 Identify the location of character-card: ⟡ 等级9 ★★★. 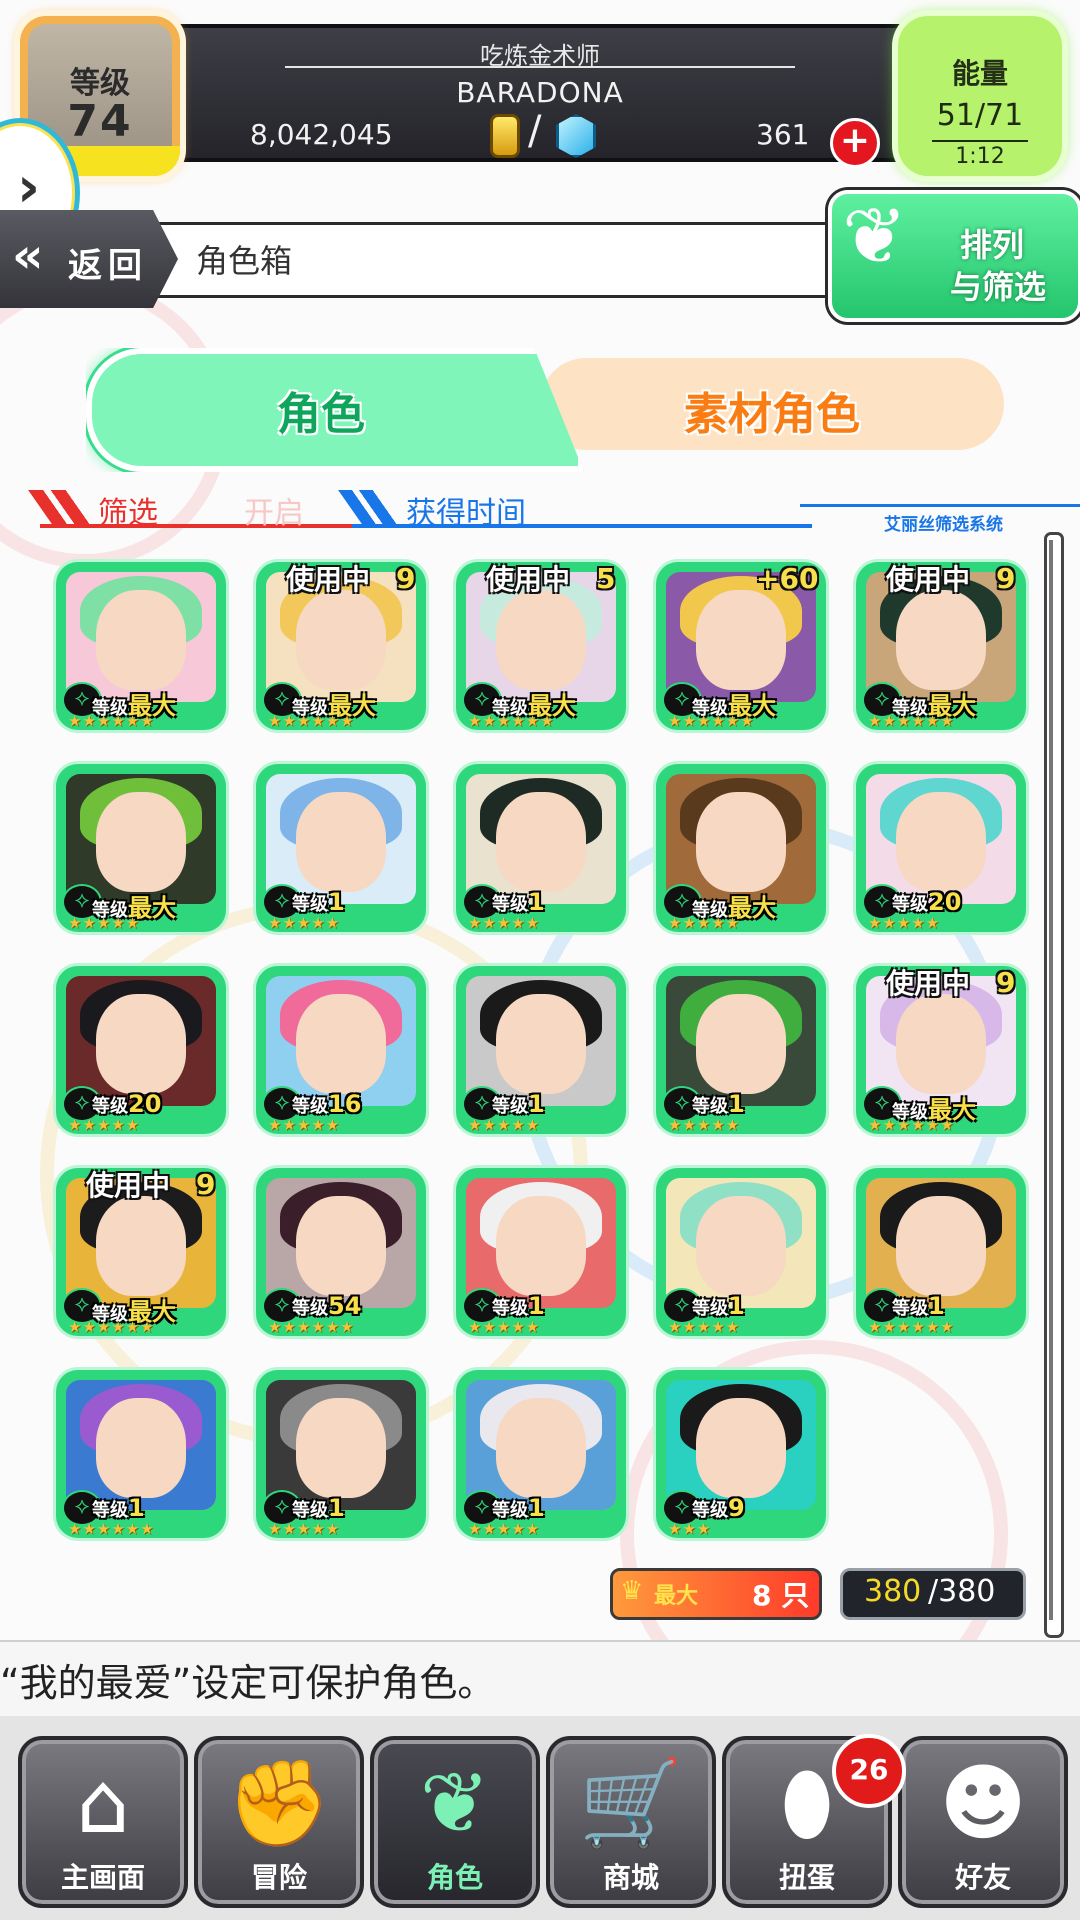
(741, 1457).